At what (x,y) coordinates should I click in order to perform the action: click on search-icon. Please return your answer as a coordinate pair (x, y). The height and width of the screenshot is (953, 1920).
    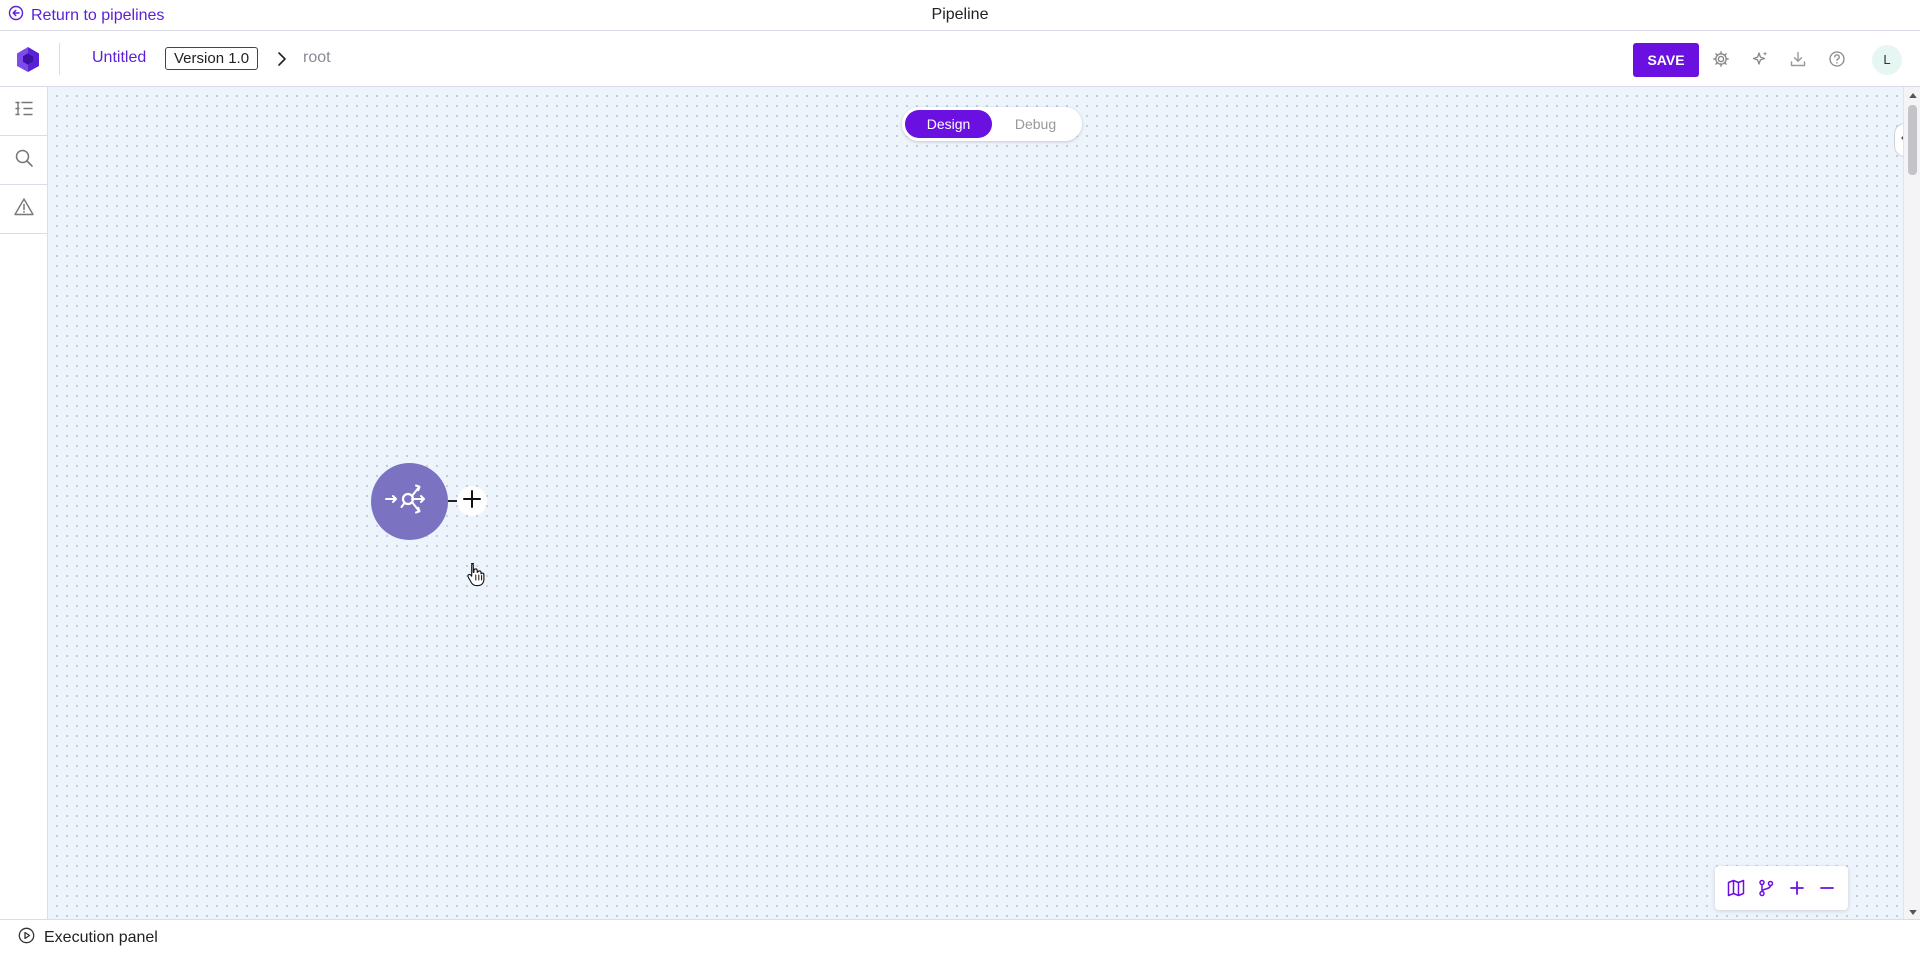
    Looking at the image, I should click on (24, 160).